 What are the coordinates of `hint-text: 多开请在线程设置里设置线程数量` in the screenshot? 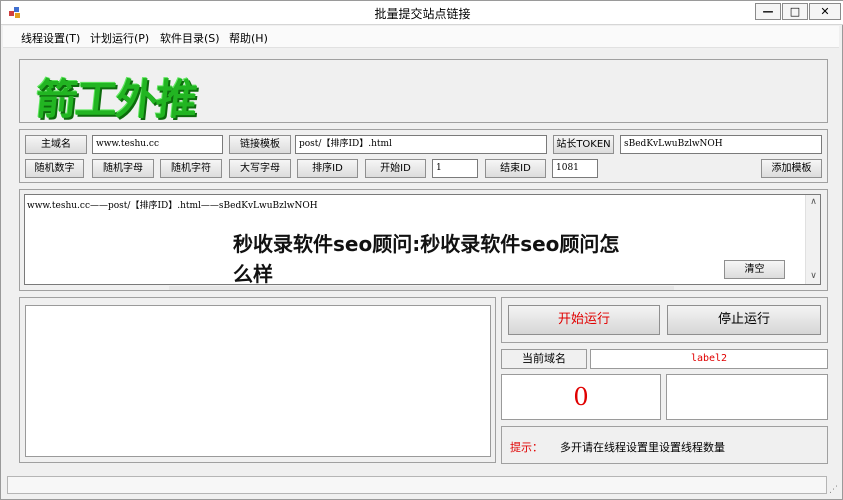 It's located at (642, 447).